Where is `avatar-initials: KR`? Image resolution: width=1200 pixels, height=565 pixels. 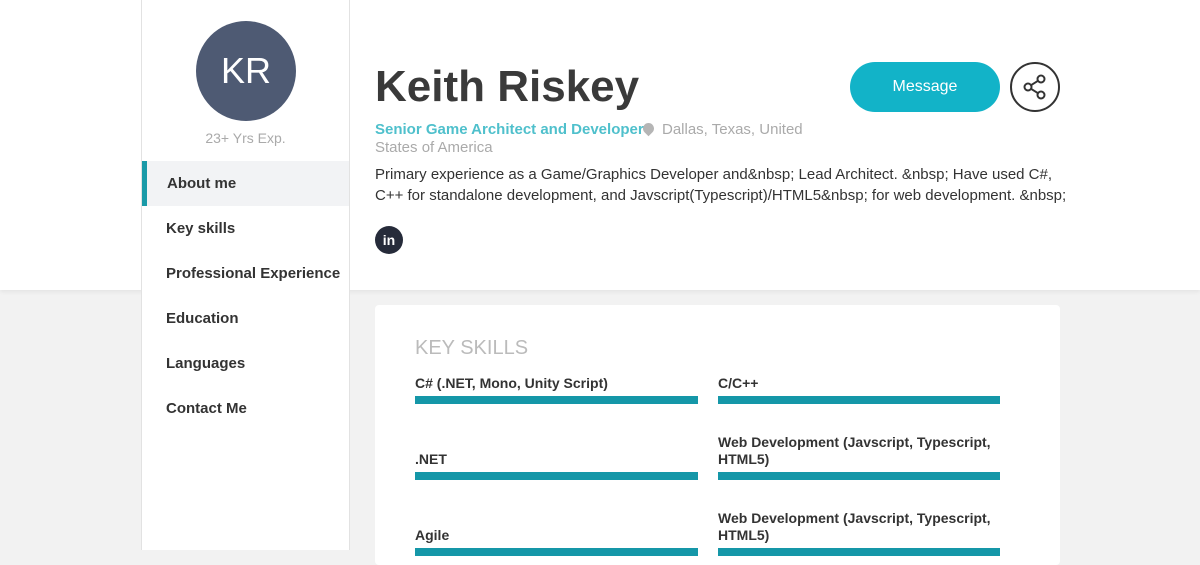
avatar-initials: KR is located at coordinates (245, 70).